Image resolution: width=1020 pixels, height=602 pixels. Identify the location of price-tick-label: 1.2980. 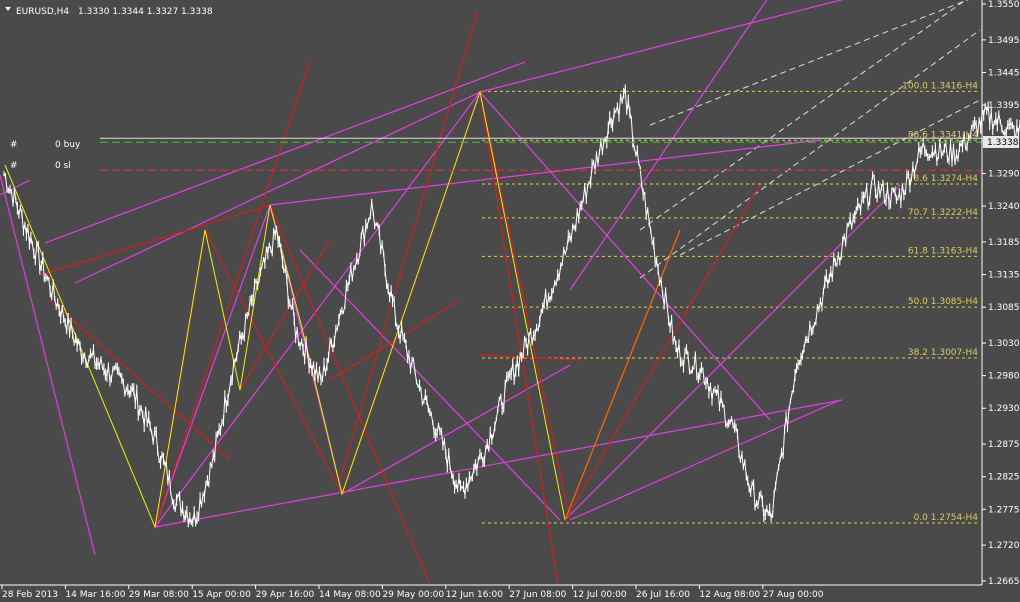
(1004, 377).